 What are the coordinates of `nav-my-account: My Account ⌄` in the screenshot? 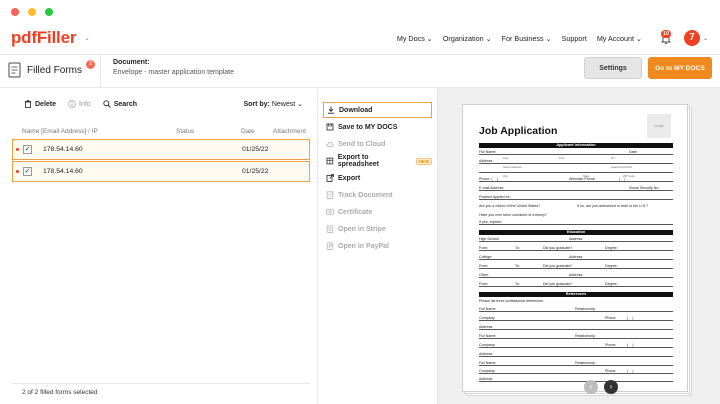 It's located at (619, 38).